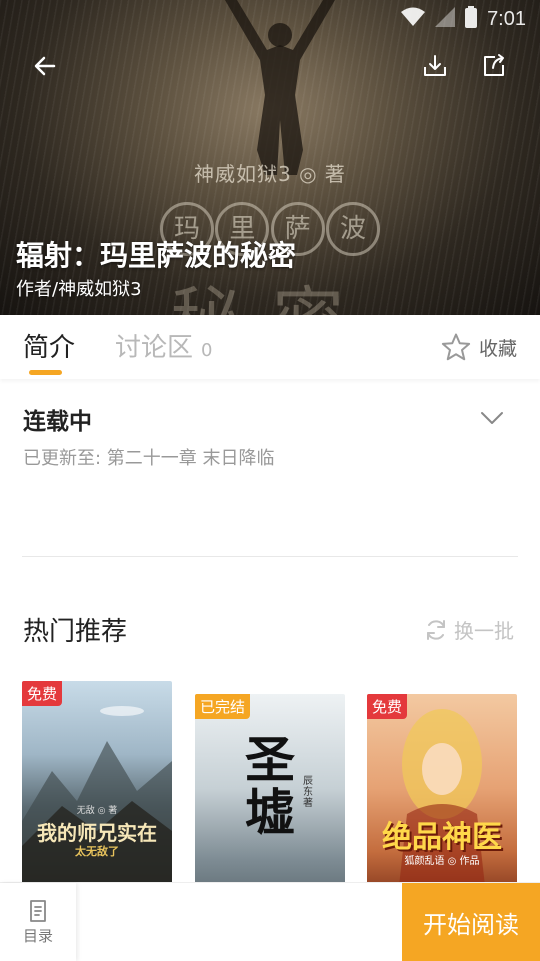 Image resolution: width=540 pixels, height=961 pixels. I want to click on recommend-book-card: 免费 无敌 ◎ 著 我的师兄实在 太无敌了, so click(97, 786).